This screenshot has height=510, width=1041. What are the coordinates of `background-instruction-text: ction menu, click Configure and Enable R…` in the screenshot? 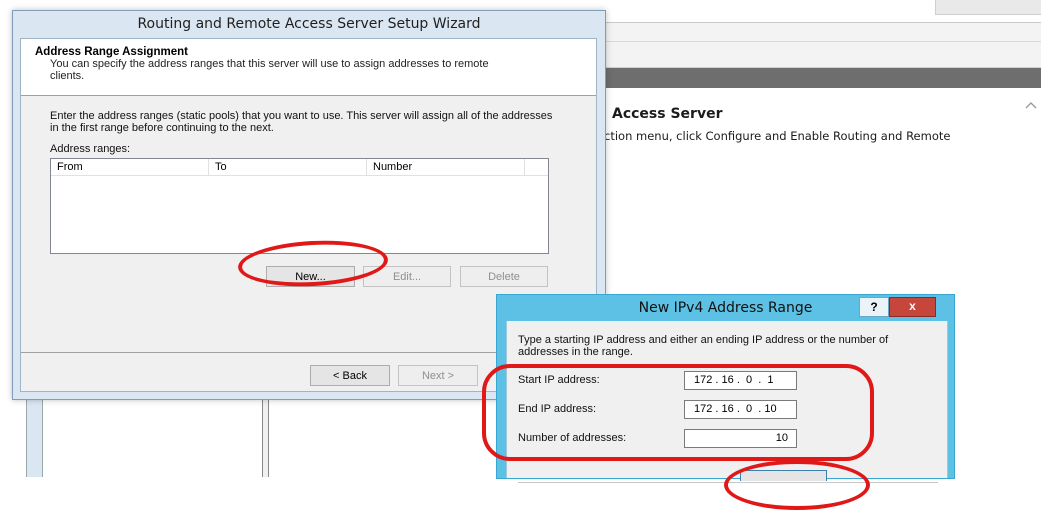 It's located at (777, 136).